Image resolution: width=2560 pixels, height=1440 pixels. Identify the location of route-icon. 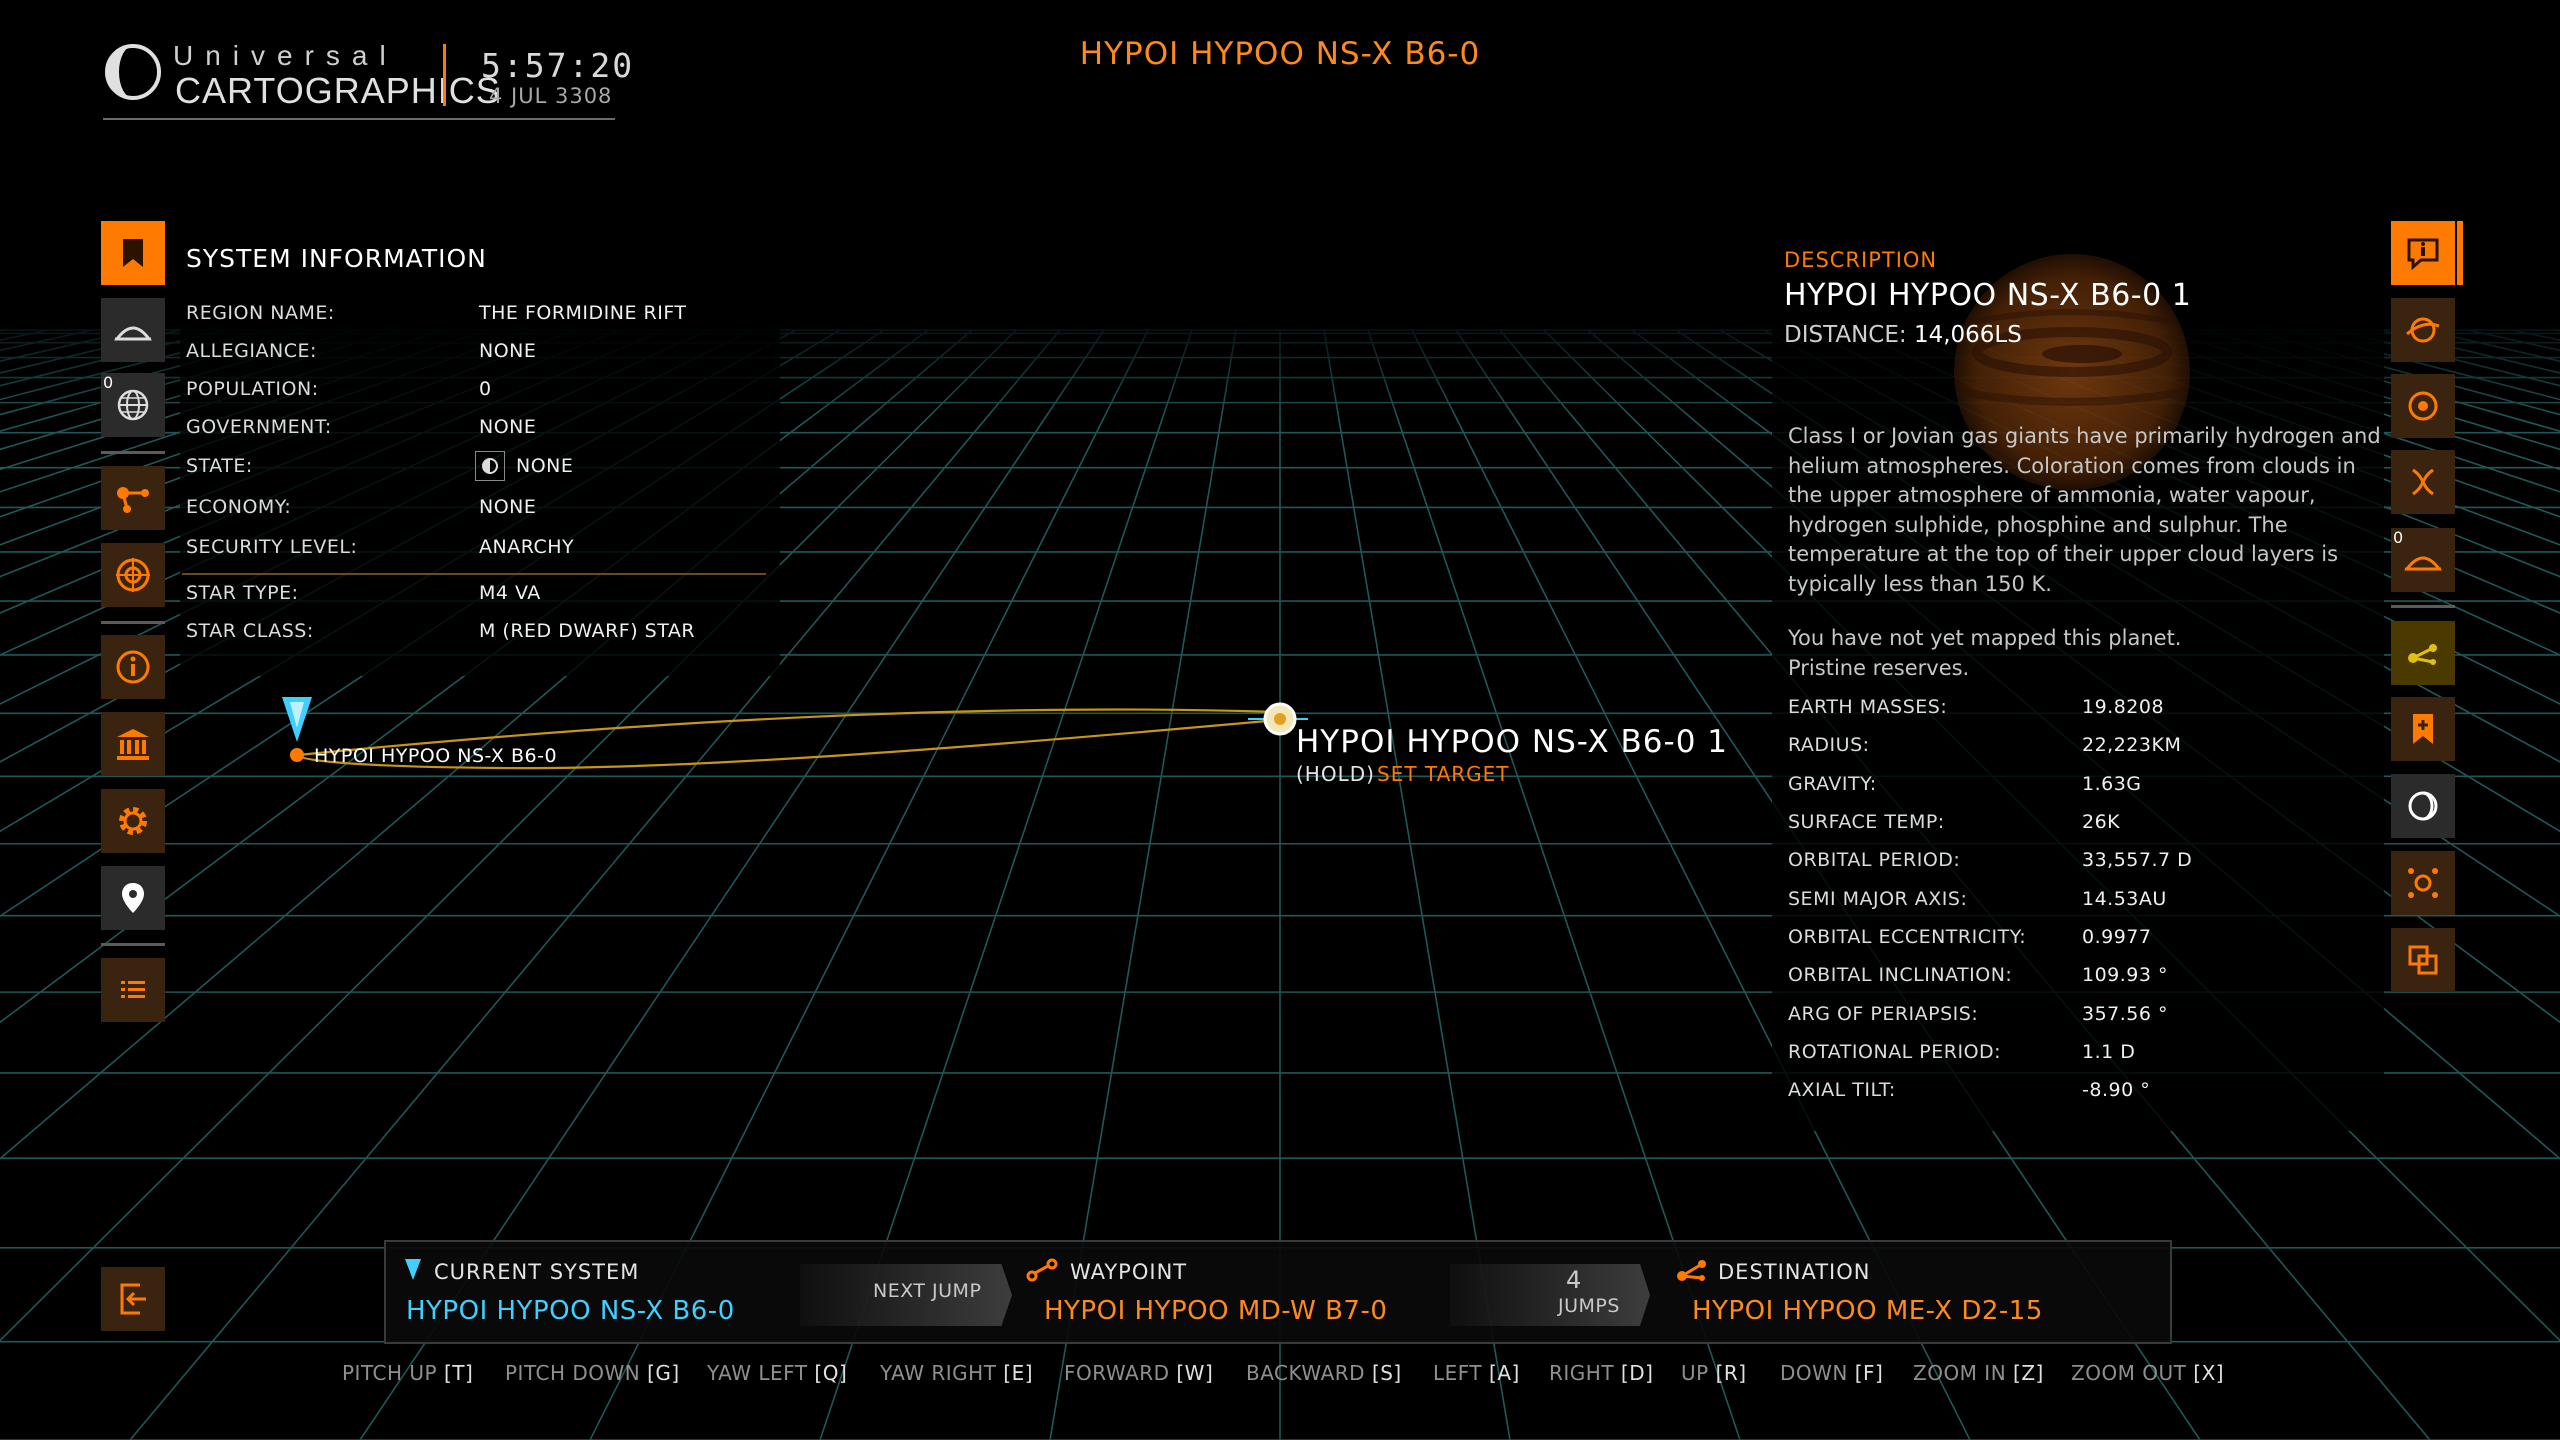
(133, 500).